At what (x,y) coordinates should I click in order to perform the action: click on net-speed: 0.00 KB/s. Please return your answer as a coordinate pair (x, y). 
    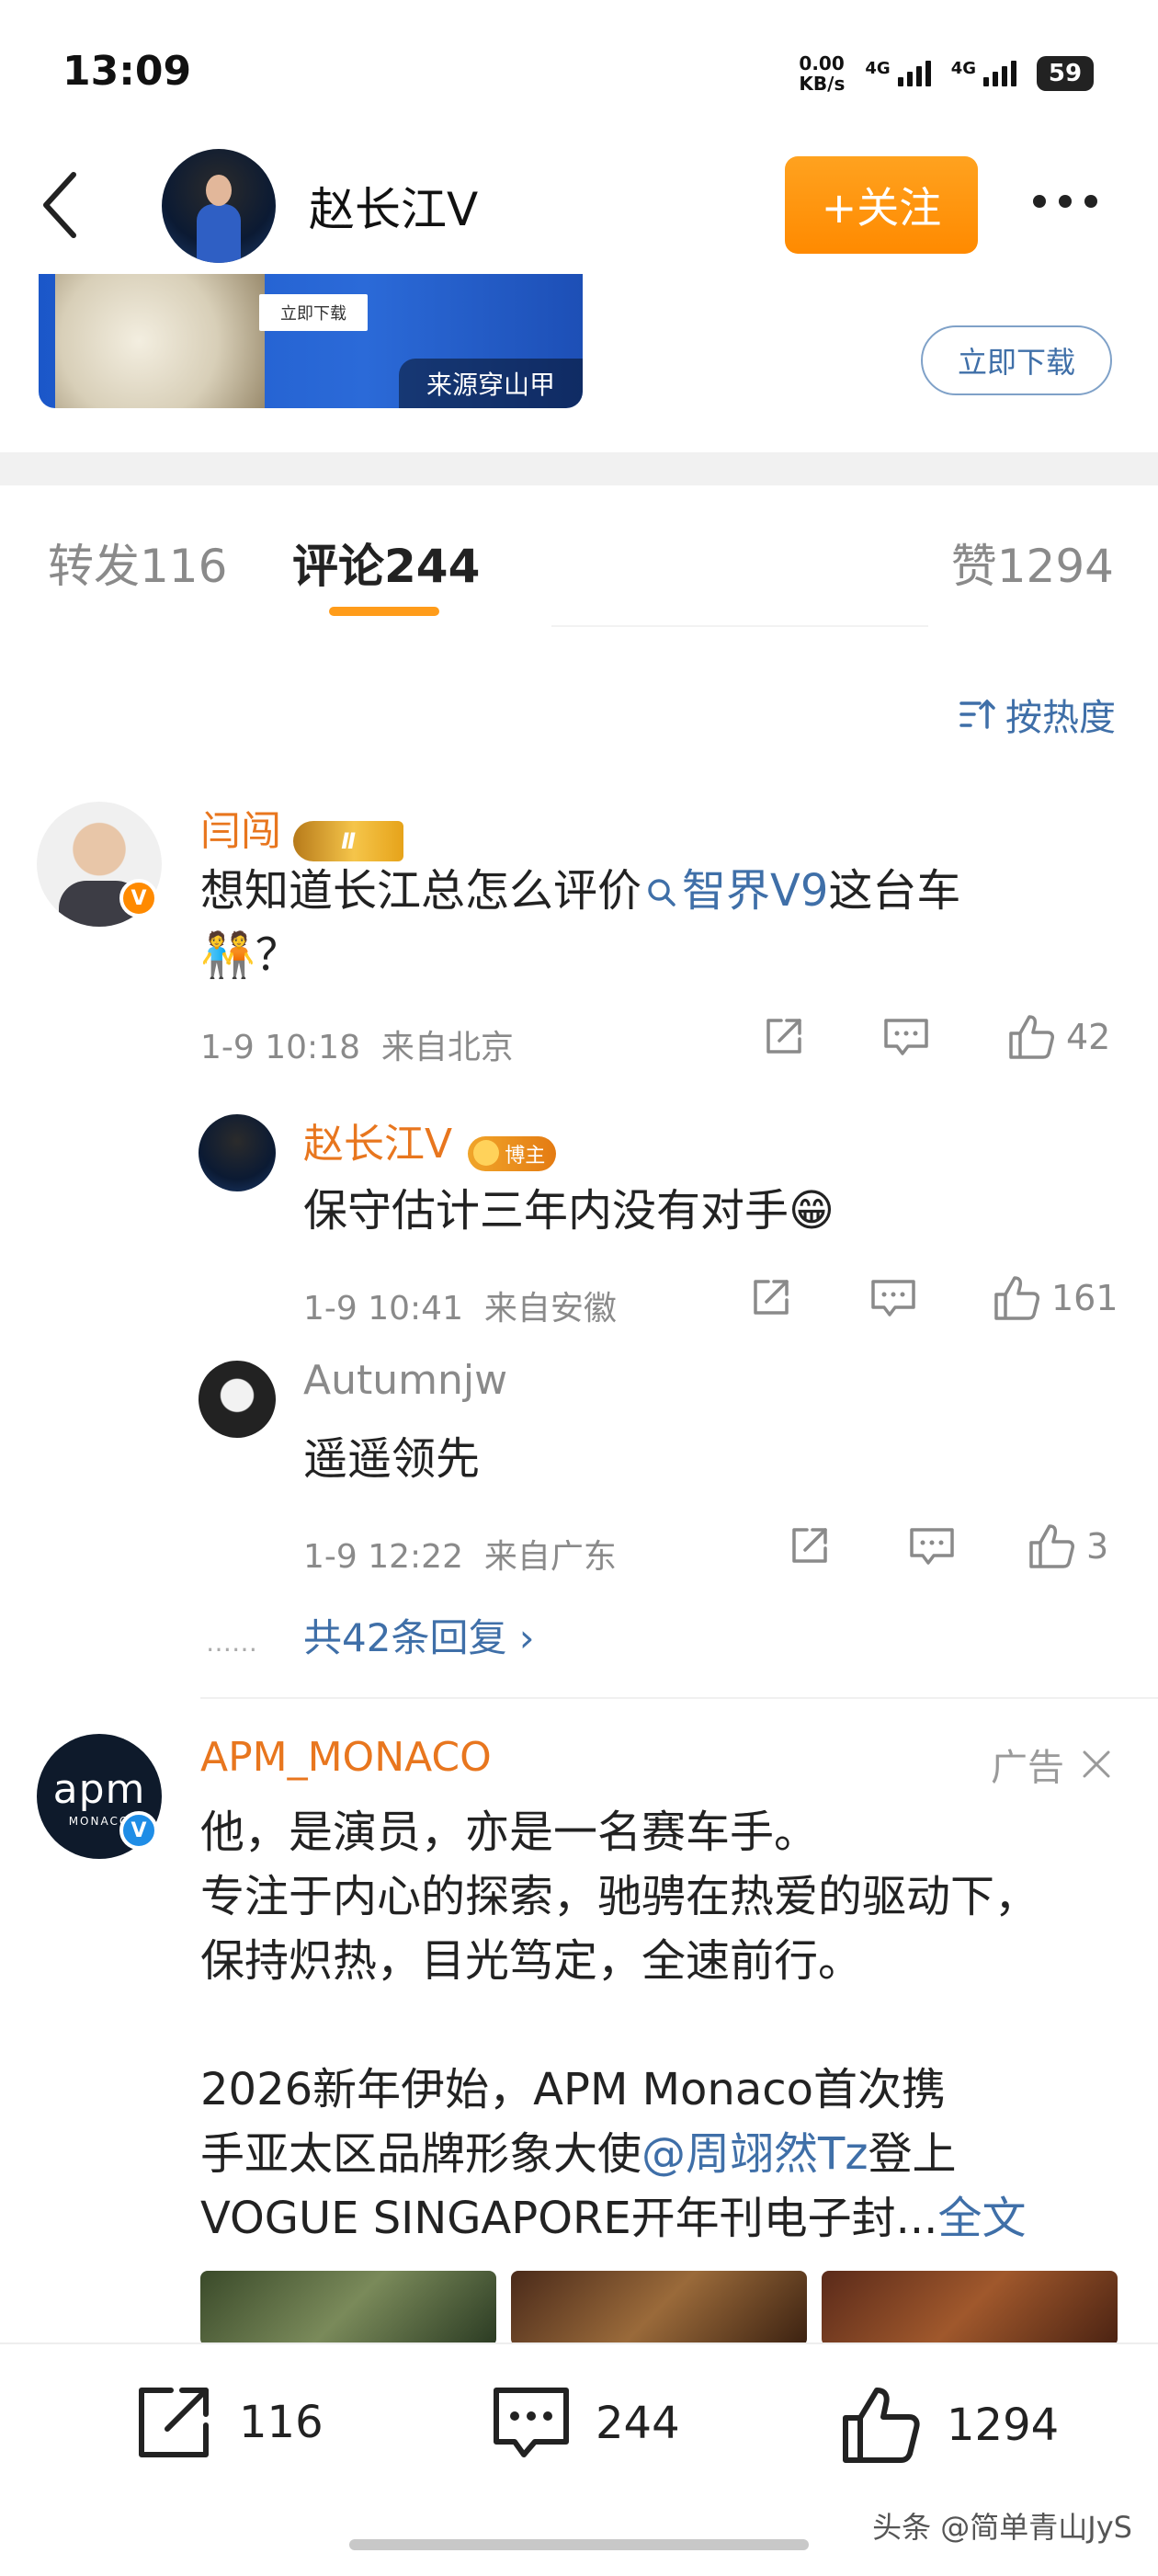
    Looking at the image, I should click on (822, 73).